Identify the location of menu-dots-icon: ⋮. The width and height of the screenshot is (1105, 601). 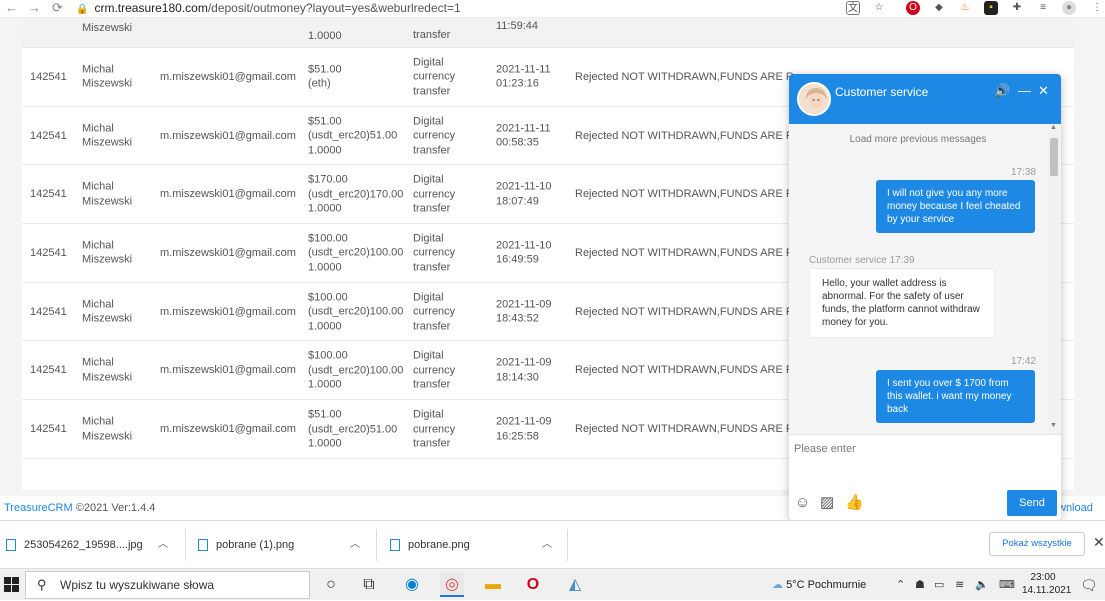
(1097, 8).